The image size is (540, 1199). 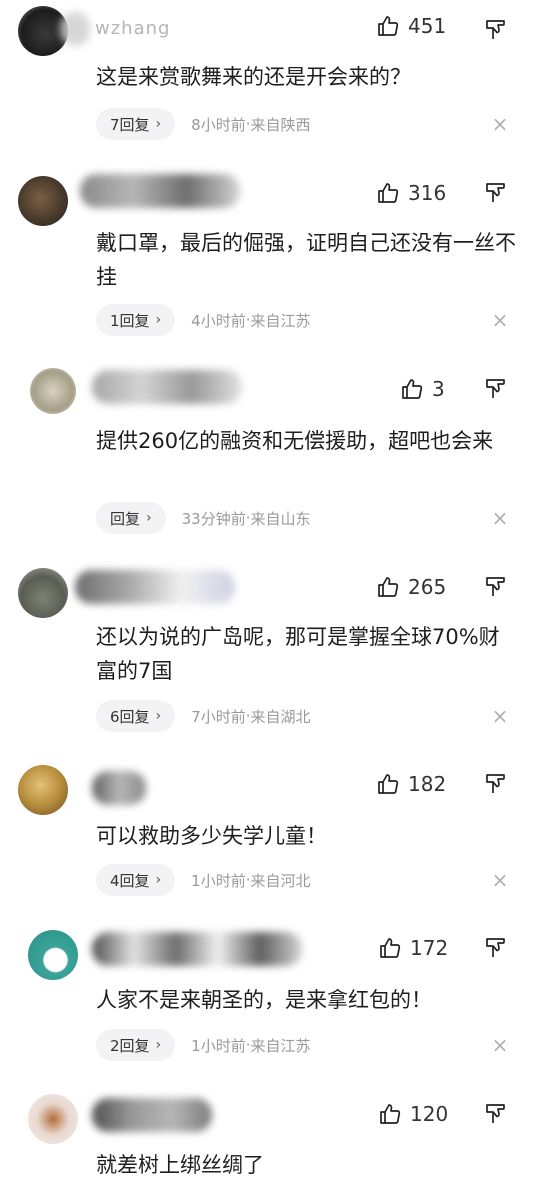 I want to click on reply-label: 7回复, so click(x=130, y=124).